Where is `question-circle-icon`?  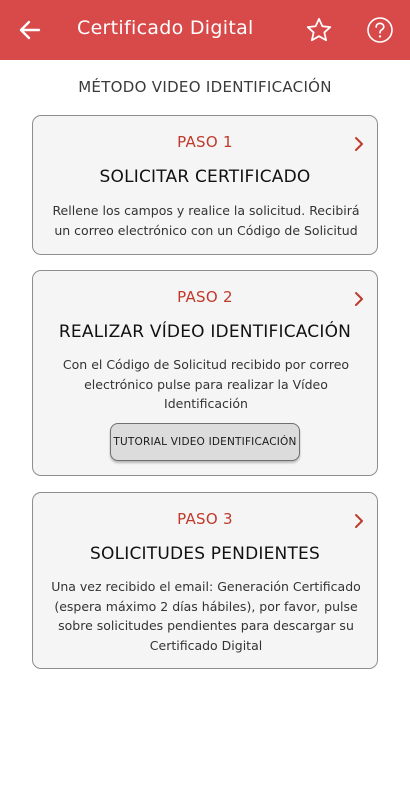
question-circle-icon is located at coordinates (380, 30).